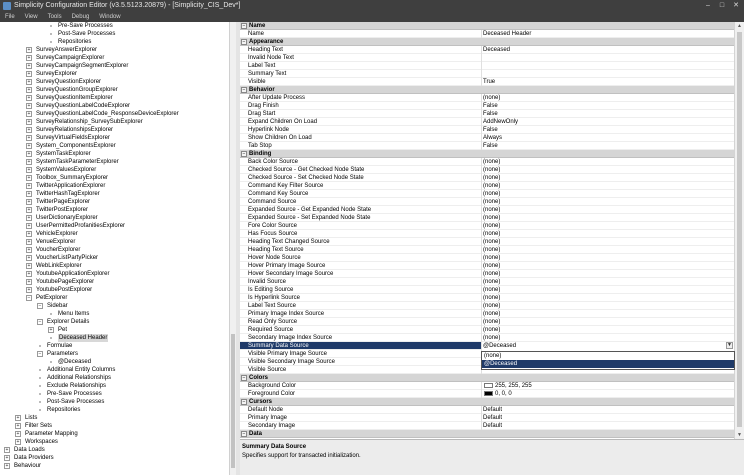 The image size is (744, 475). Describe the element at coordinates (114, 386) in the screenshot. I see `tree-node: Exclude Relationships` at that location.